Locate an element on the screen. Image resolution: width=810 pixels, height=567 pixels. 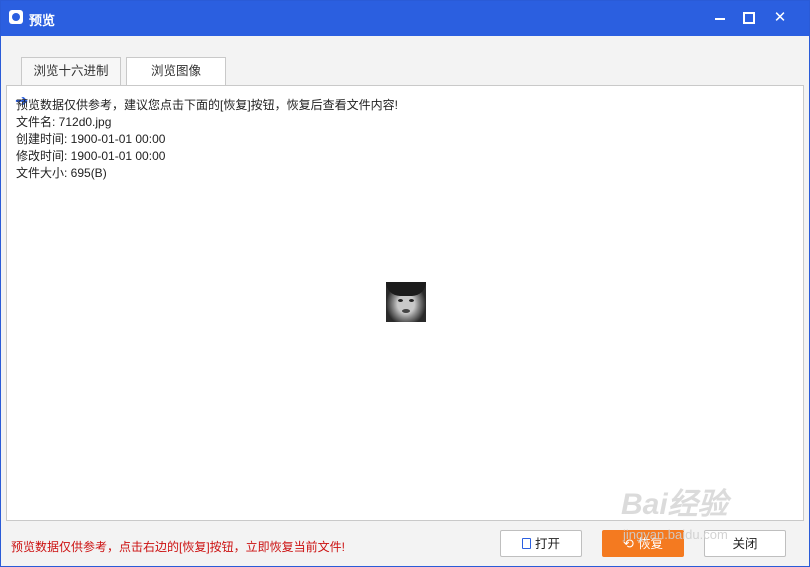
modified-time: 修改时间: 1900-01-01 00:00 is located at coordinates (91, 156).